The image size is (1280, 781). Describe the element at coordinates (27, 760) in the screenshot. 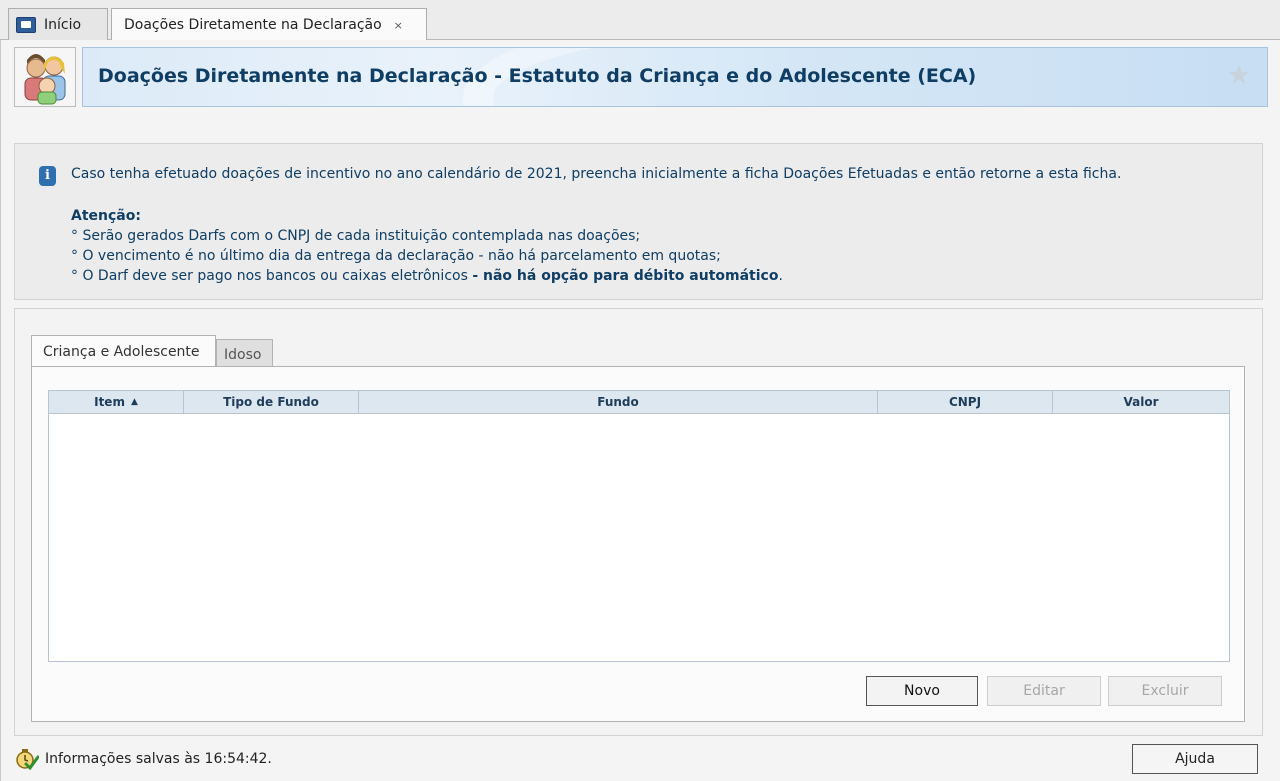

I see `saved-clock-icon` at that location.